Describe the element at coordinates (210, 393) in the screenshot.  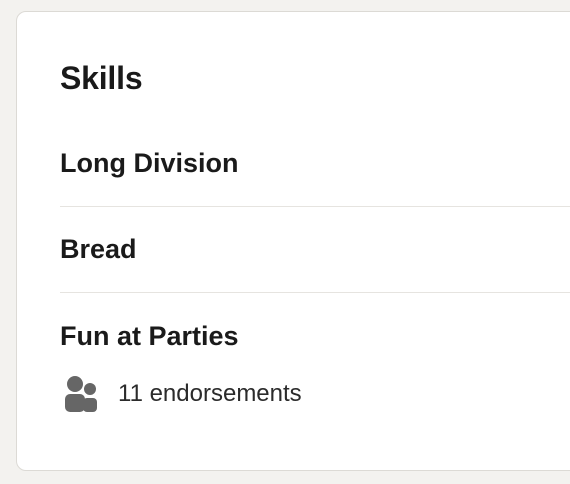
I see `endorsements-count: 11 endorsements` at that location.